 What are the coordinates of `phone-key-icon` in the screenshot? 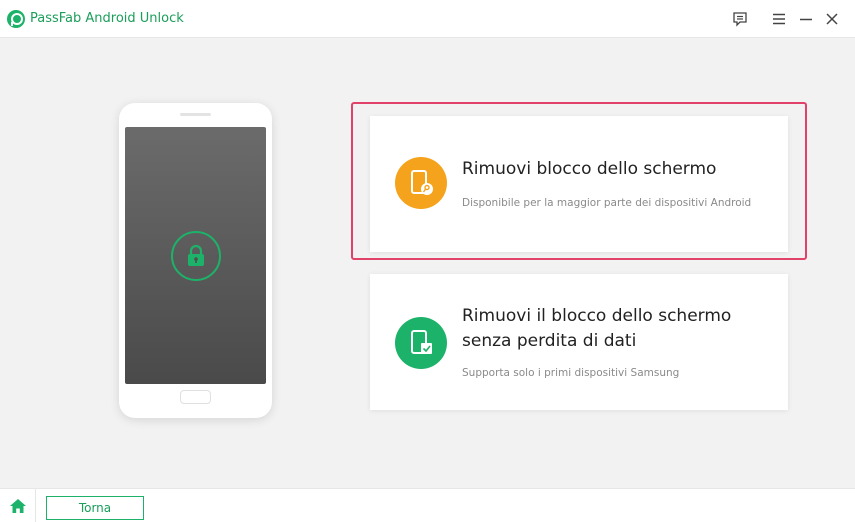 It's located at (421, 183).